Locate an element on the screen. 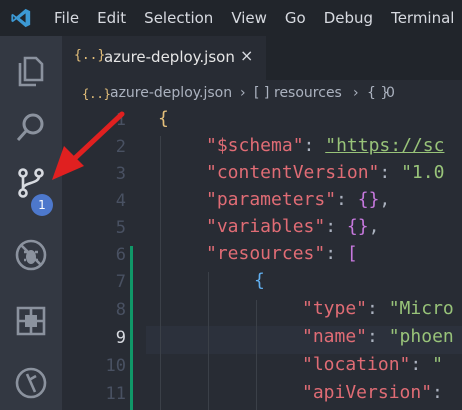  tab-label: azure-deploy.json is located at coordinates (169, 57).